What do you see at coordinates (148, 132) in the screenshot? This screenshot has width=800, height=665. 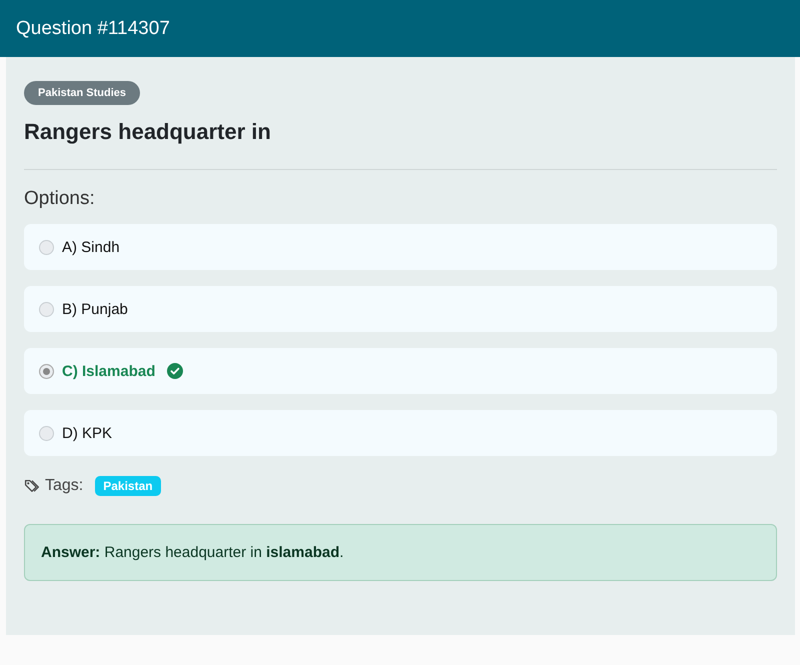 I see `question-text: Rangers headquarter in` at bounding box center [148, 132].